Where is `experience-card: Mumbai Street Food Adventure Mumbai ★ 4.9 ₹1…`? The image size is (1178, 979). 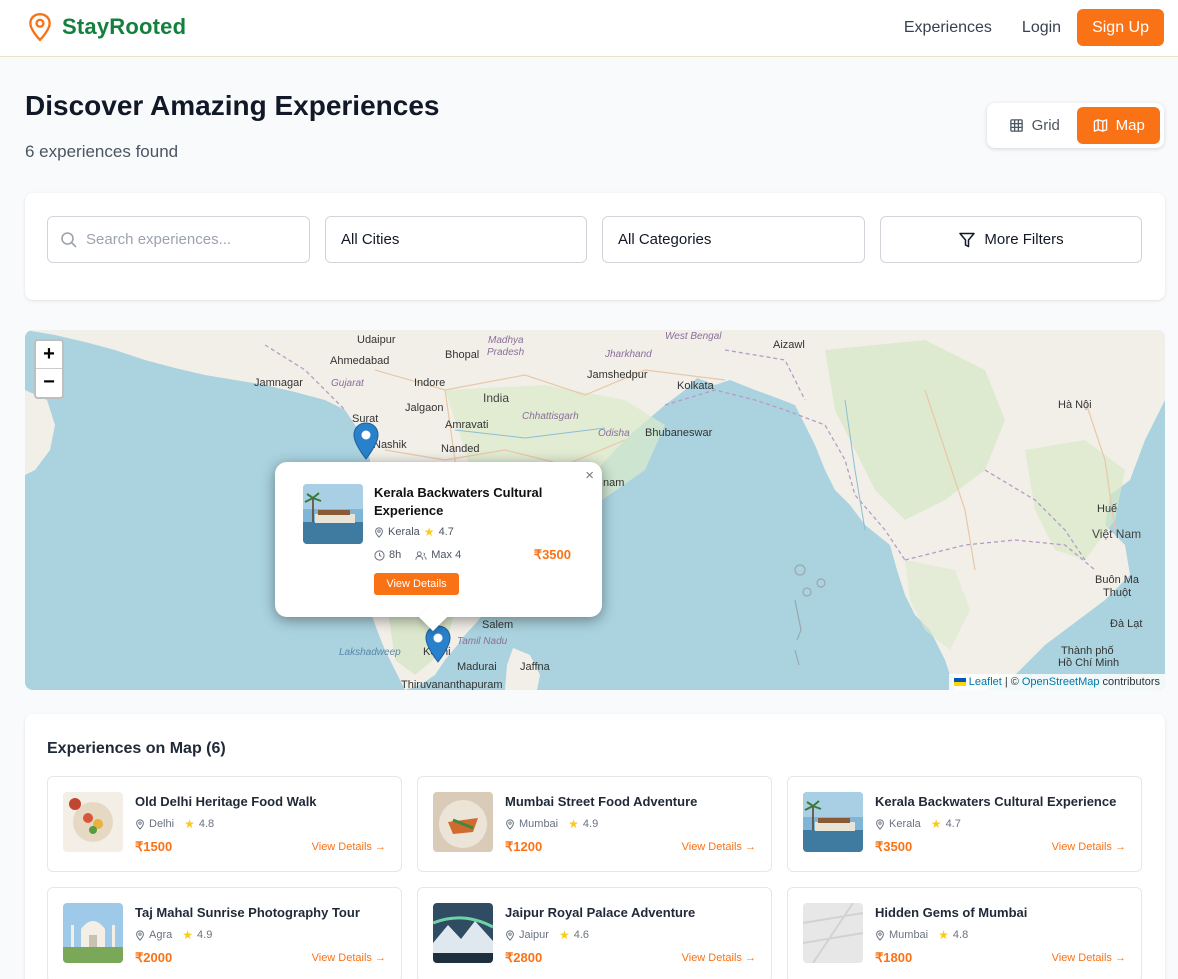
experience-card: Mumbai Street Food Adventure Mumbai ★ 4.9 ₹1… is located at coordinates (594, 824).